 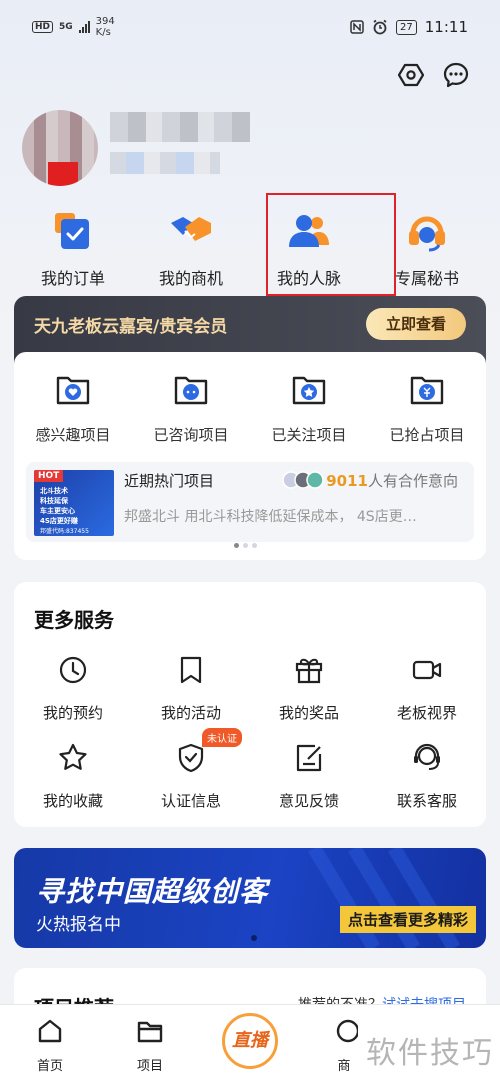 I want to click on hot-title: 近期热门项目, so click(x=169, y=481).